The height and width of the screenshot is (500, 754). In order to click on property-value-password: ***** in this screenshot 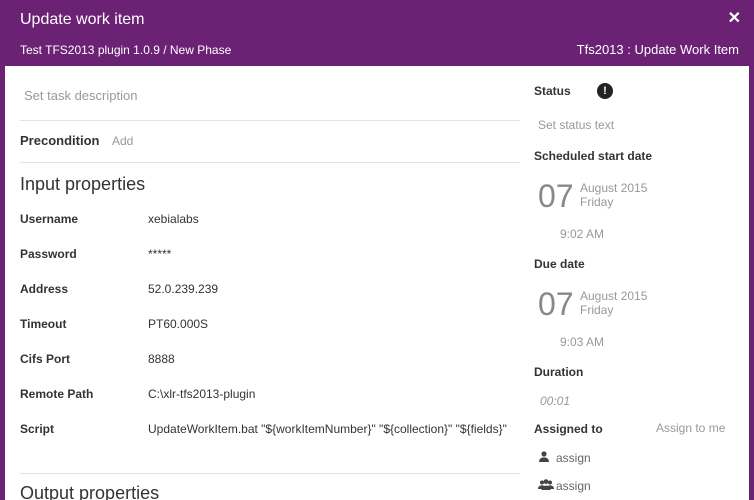, I will do `click(334, 254)`.